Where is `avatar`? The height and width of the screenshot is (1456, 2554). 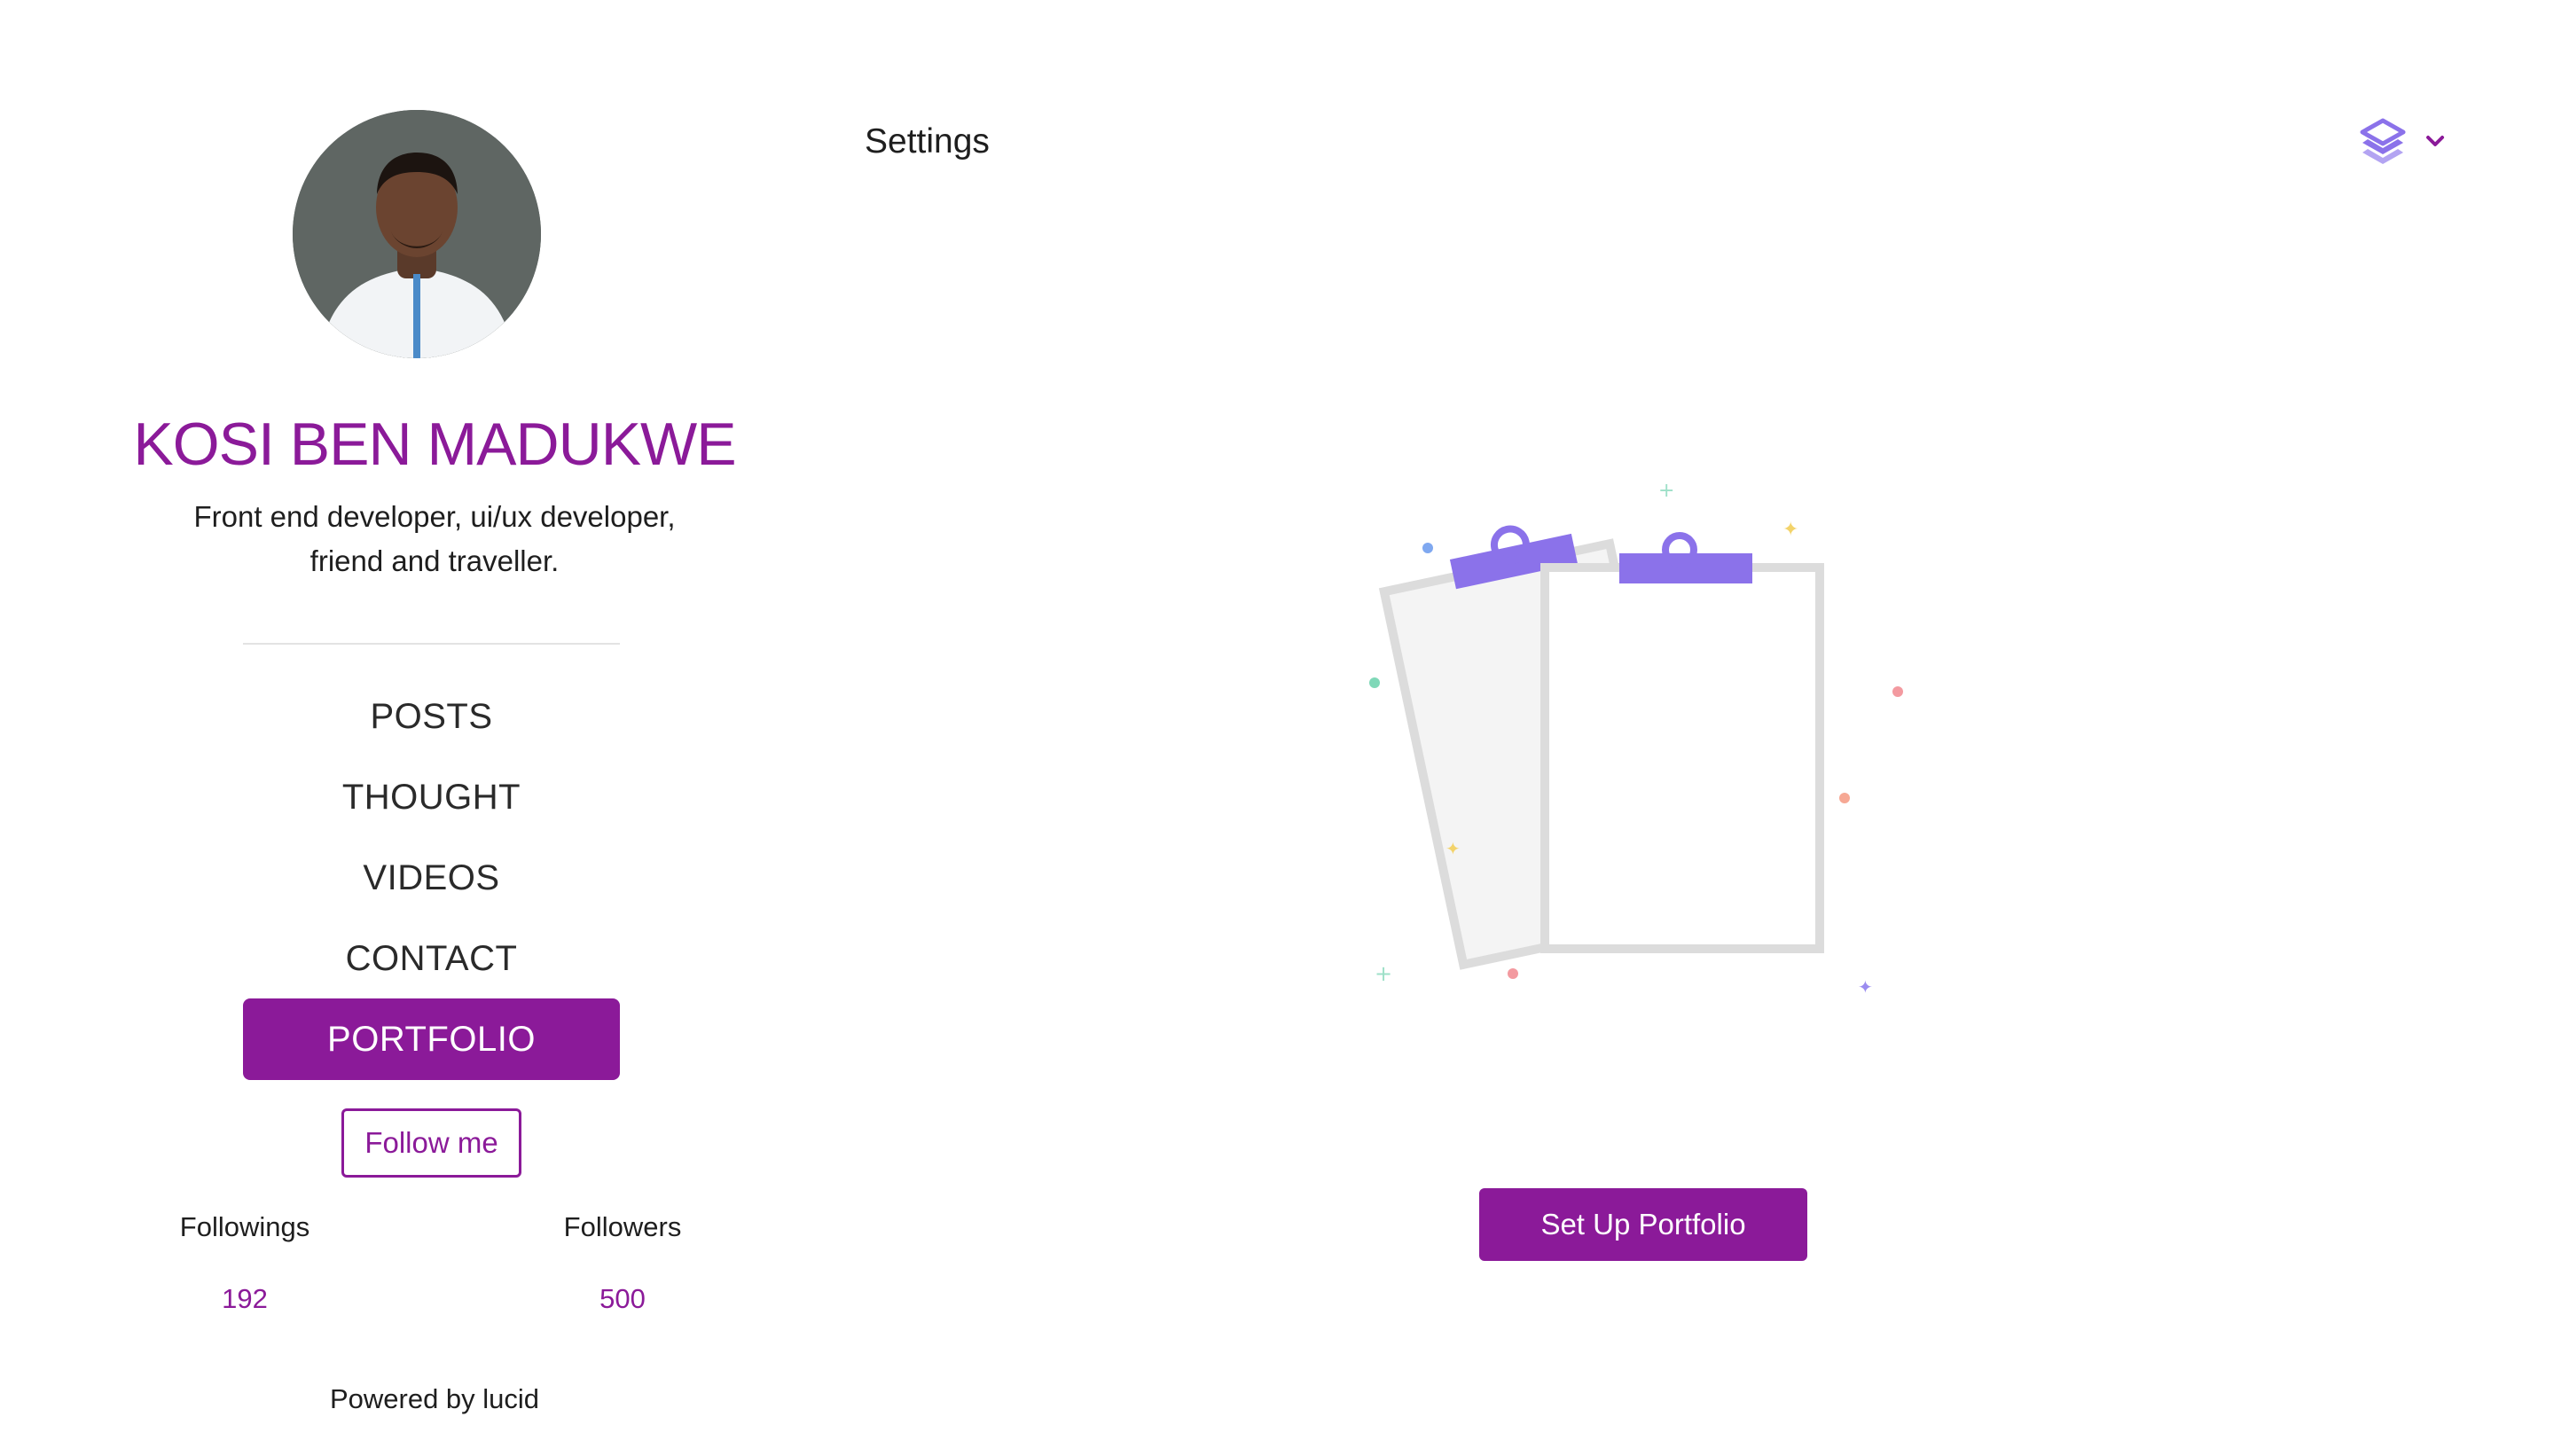
avatar is located at coordinates (417, 234).